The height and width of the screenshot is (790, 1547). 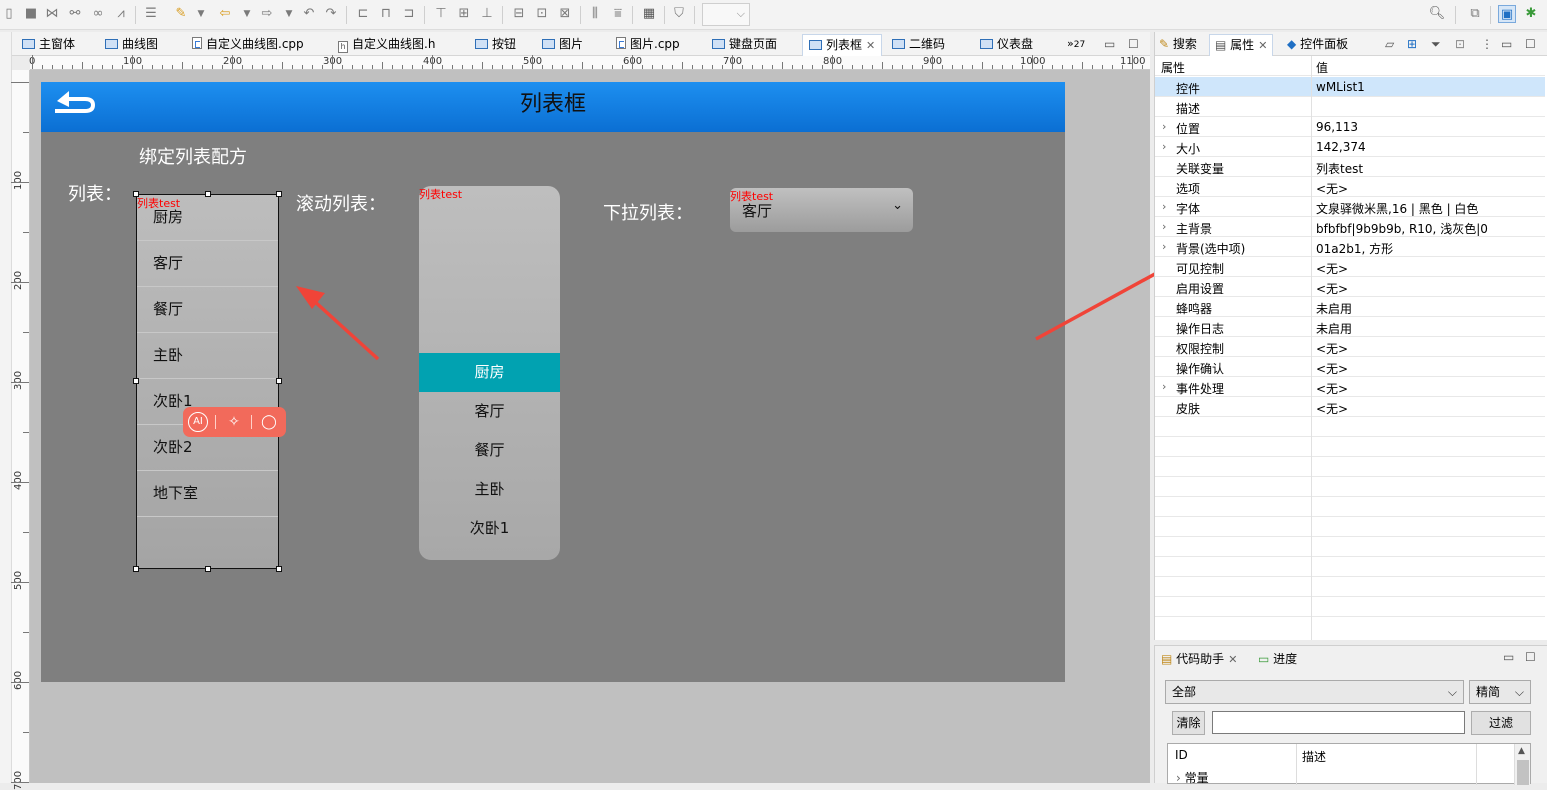 I want to click on property-value: 文泉驿微米黑,16 | 黑色 | 白色, so click(x=1397, y=208).